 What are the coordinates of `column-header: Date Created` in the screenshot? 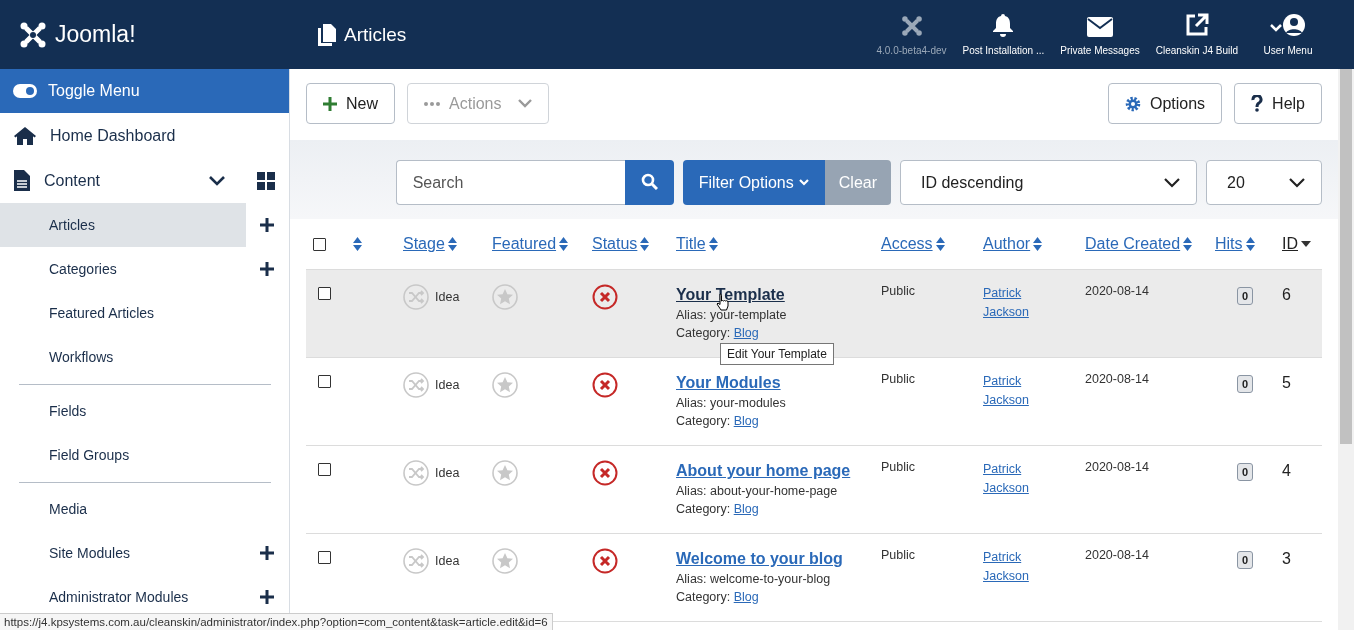 It's located at (1139, 244).